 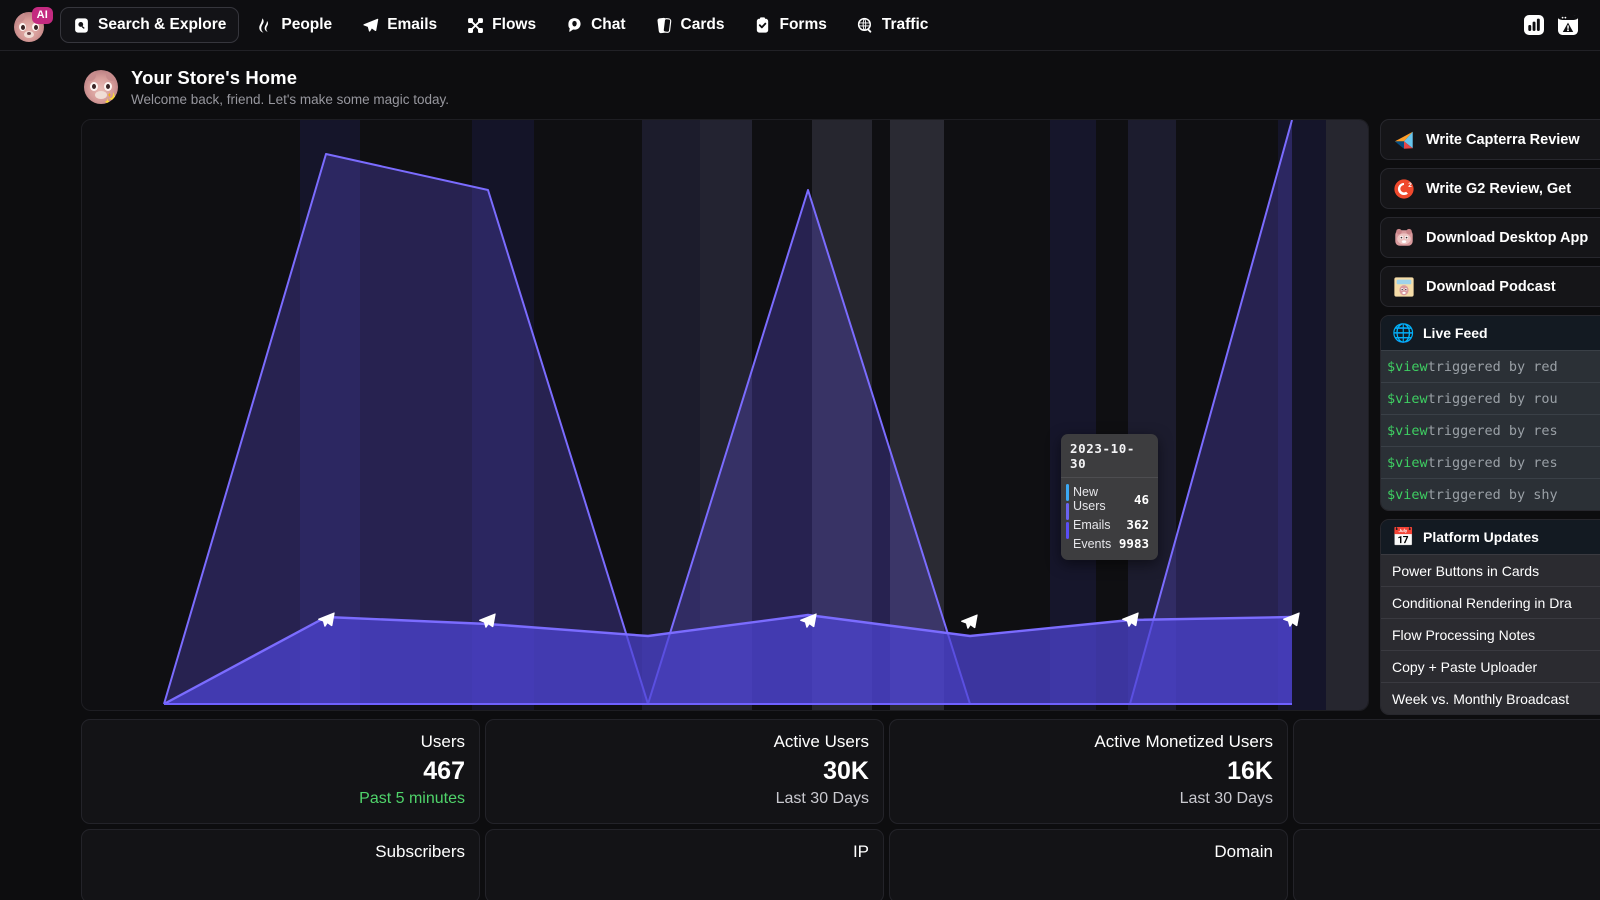 I want to click on nav-item-forms: Forms, so click(x=790, y=25).